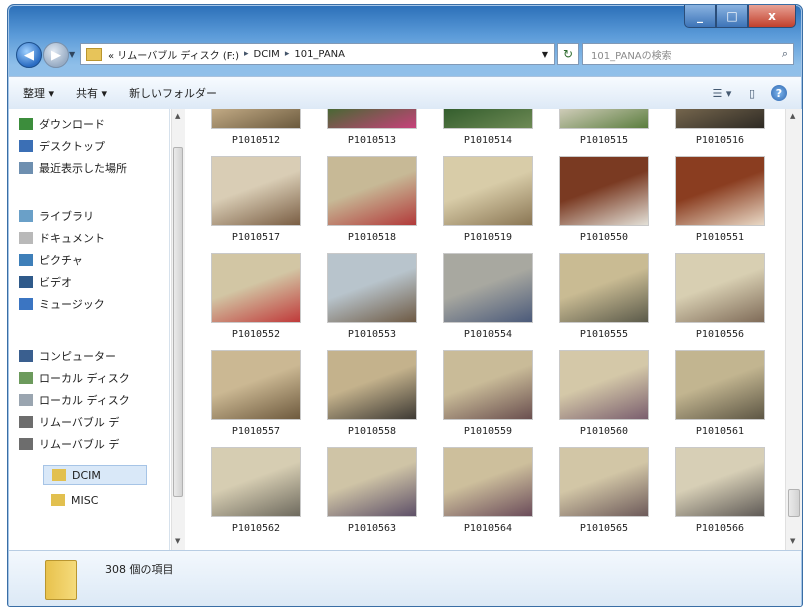 Image resolution: width=808 pixels, height=609 pixels. What do you see at coordinates (372, 397) in the screenshot?
I see `file-thumbnail-item: P1010558` at bounding box center [372, 397].